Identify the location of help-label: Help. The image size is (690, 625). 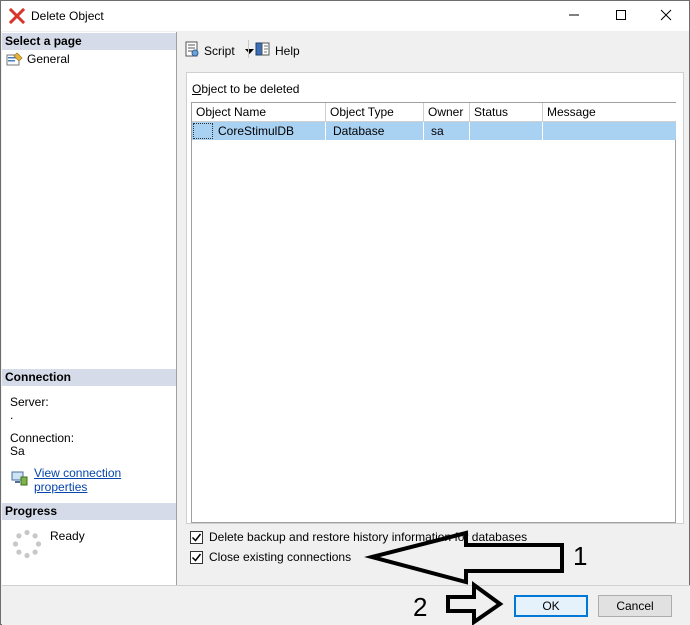
(287, 50).